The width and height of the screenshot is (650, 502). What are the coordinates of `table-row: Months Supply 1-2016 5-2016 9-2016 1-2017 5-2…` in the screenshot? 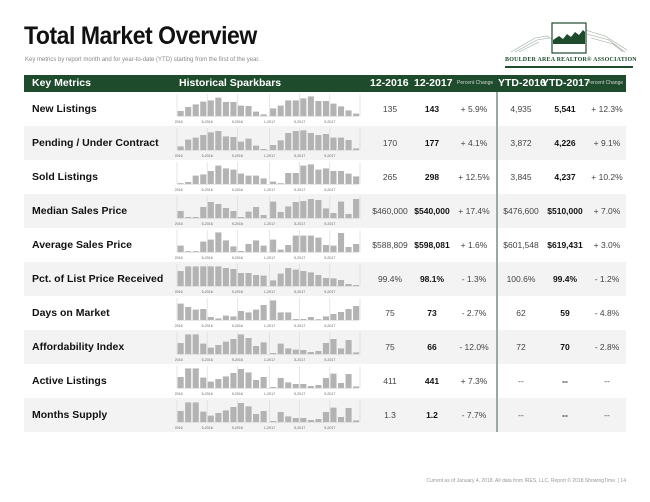 It's located at (325, 415).